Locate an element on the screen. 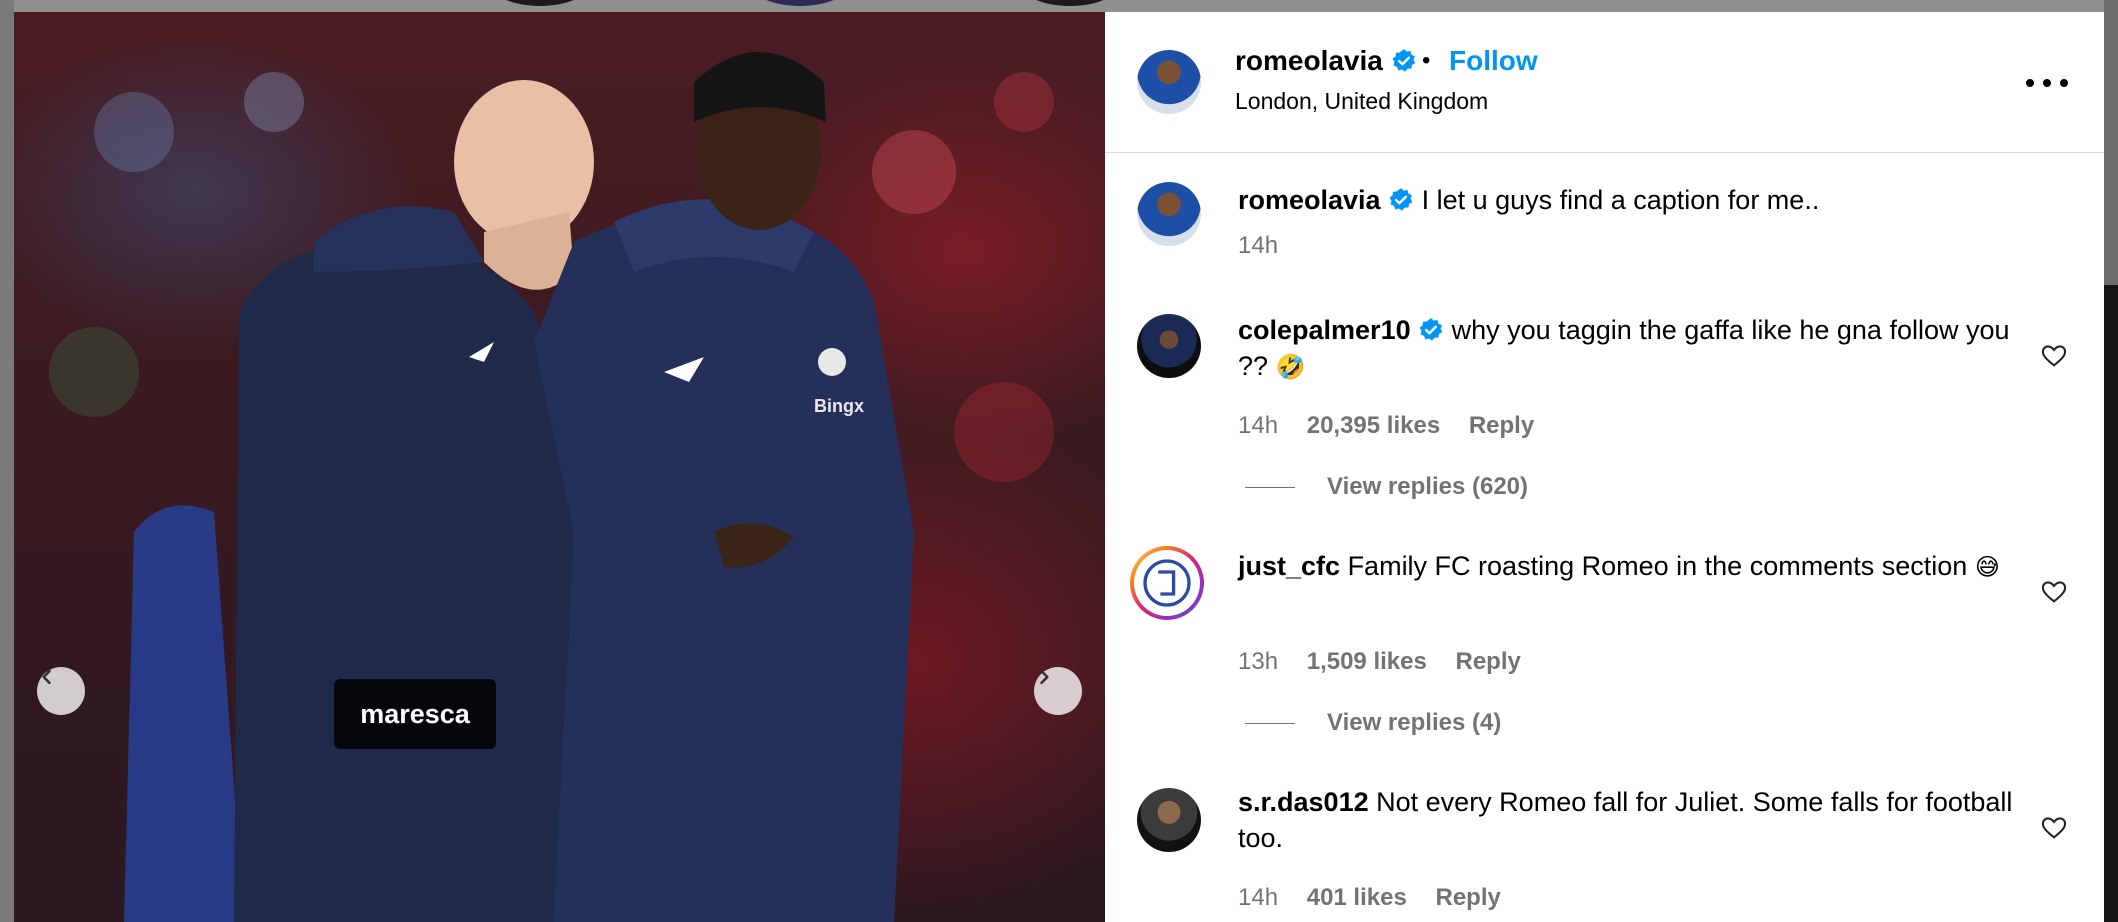 The height and width of the screenshot is (922, 2118). emoji: 🤣 is located at coordinates (1290, 367).